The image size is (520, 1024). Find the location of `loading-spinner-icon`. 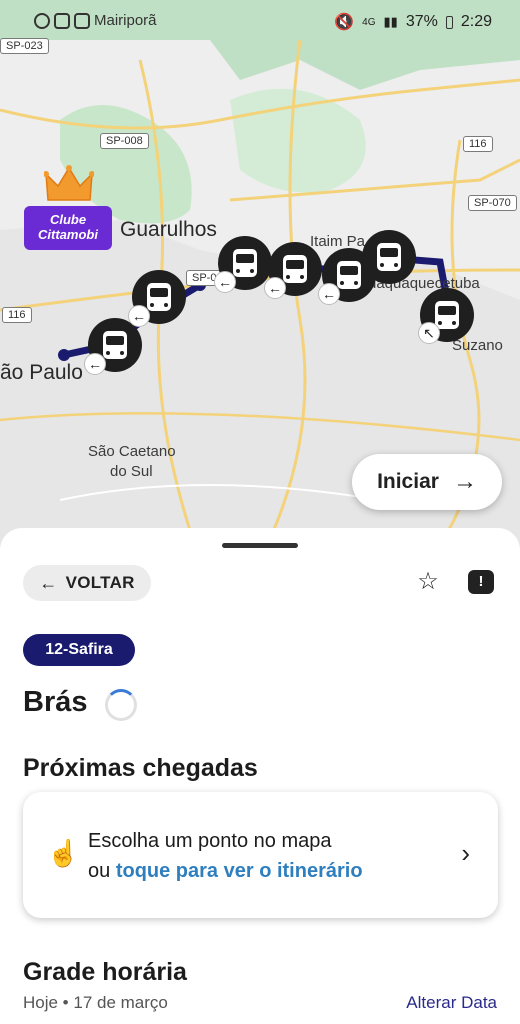

loading-spinner-icon is located at coordinates (121, 705).